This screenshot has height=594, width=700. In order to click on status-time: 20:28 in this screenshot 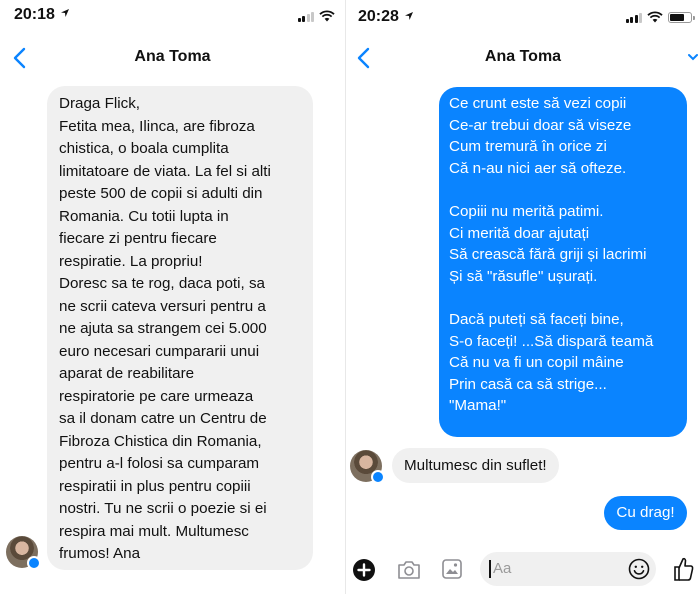, I will do `click(378, 16)`.